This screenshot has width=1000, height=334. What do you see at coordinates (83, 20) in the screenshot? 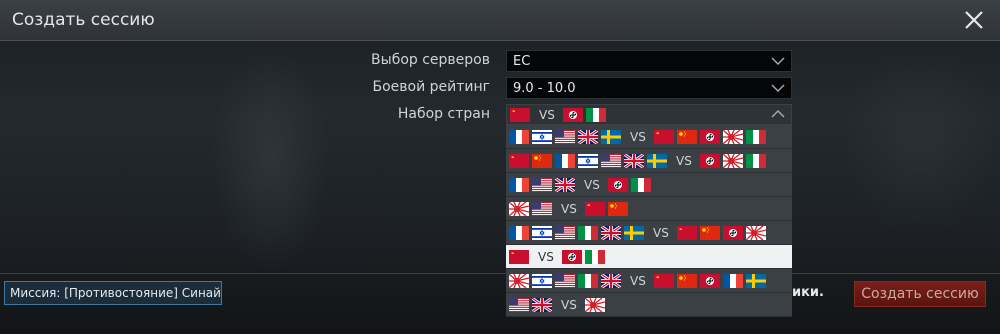
I see `dialog-title: Создать сессию` at bounding box center [83, 20].